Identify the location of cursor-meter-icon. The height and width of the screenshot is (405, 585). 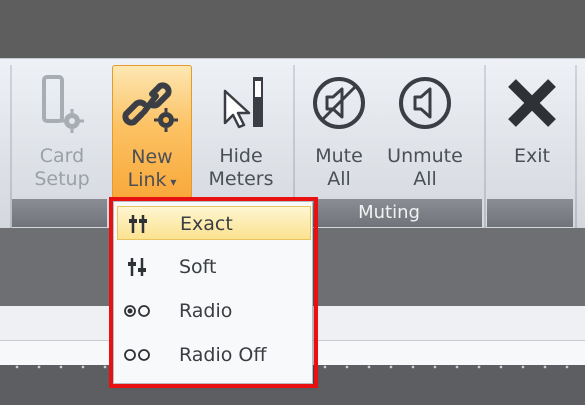
(241, 106).